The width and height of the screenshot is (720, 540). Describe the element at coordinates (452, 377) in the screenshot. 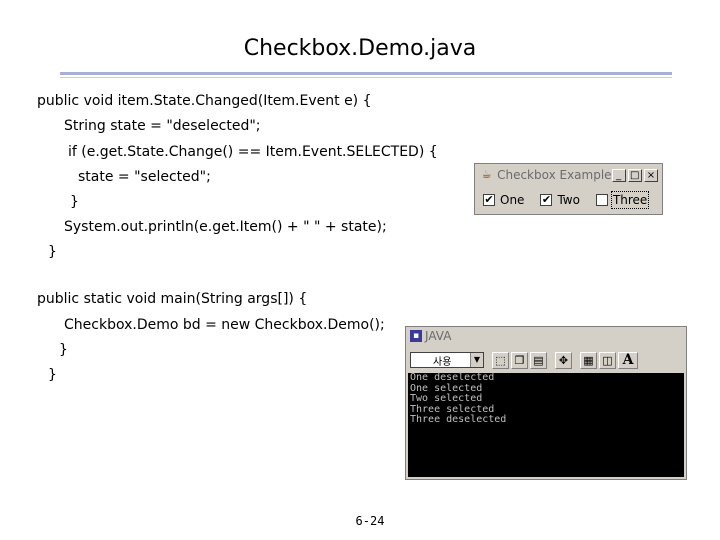

I see `console-output-line: One deselected` at that location.